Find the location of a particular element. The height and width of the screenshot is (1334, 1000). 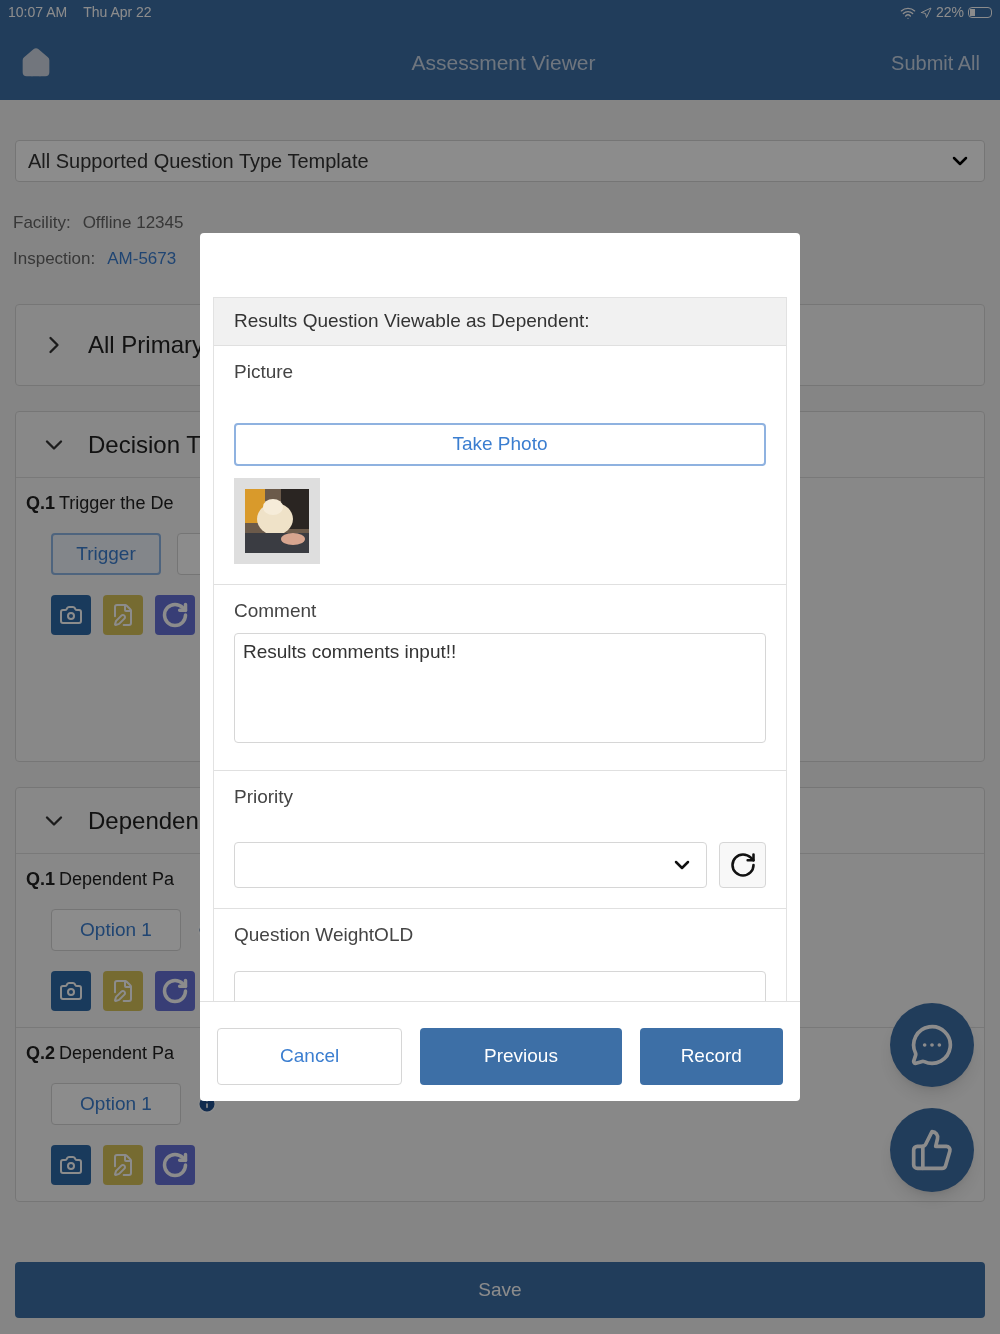

section-title: Dependen is located at coordinates (143, 820).